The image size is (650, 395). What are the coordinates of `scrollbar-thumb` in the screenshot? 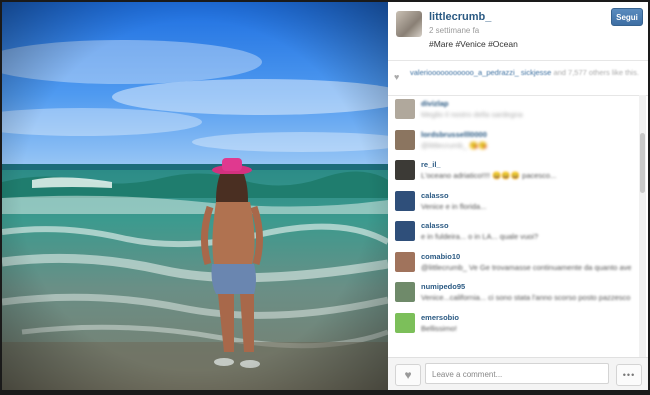 It's located at (642, 163).